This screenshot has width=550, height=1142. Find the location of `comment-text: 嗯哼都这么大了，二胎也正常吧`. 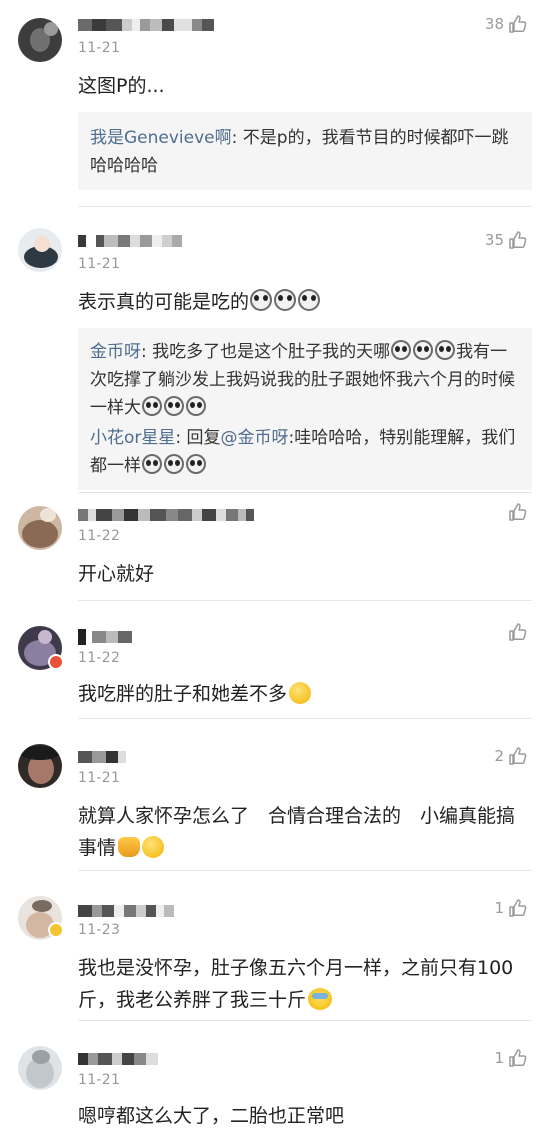

comment-text: 嗯哼都这么大了，二胎也正常吧 is located at coordinates (211, 1116).